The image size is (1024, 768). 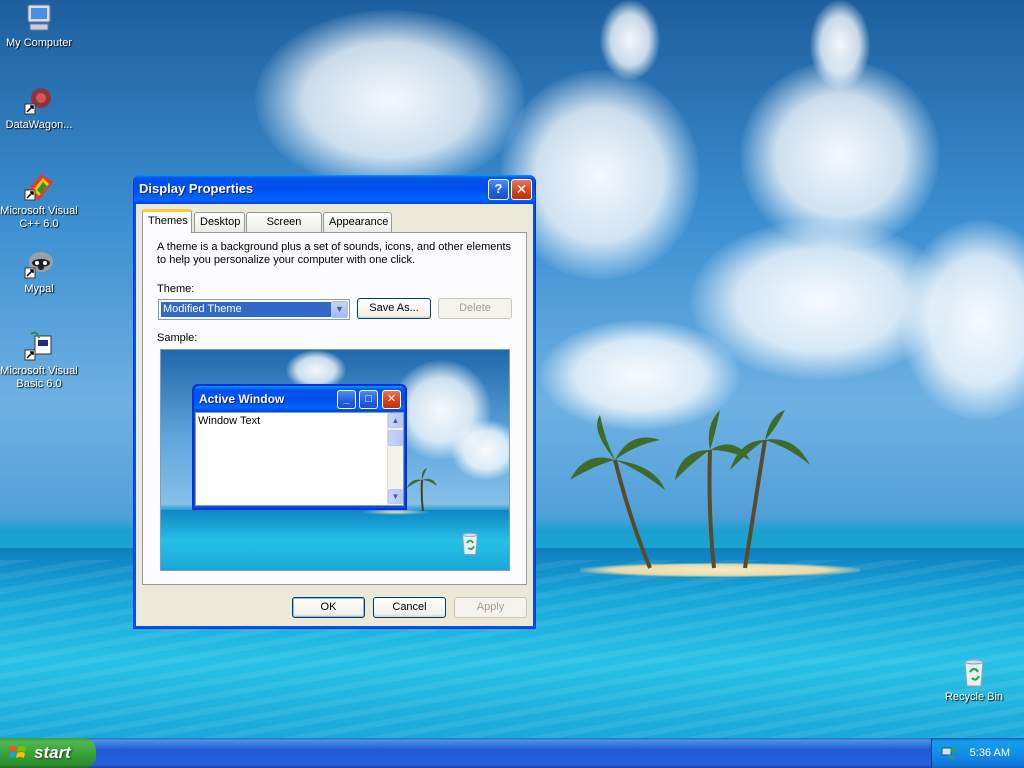 I want to click on palm-trees-image, so click(x=690, y=489).